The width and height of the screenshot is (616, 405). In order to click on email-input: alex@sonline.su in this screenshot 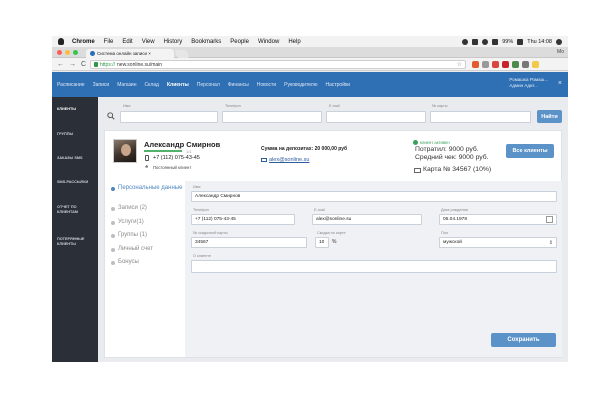, I will do `click(367, 219)`.